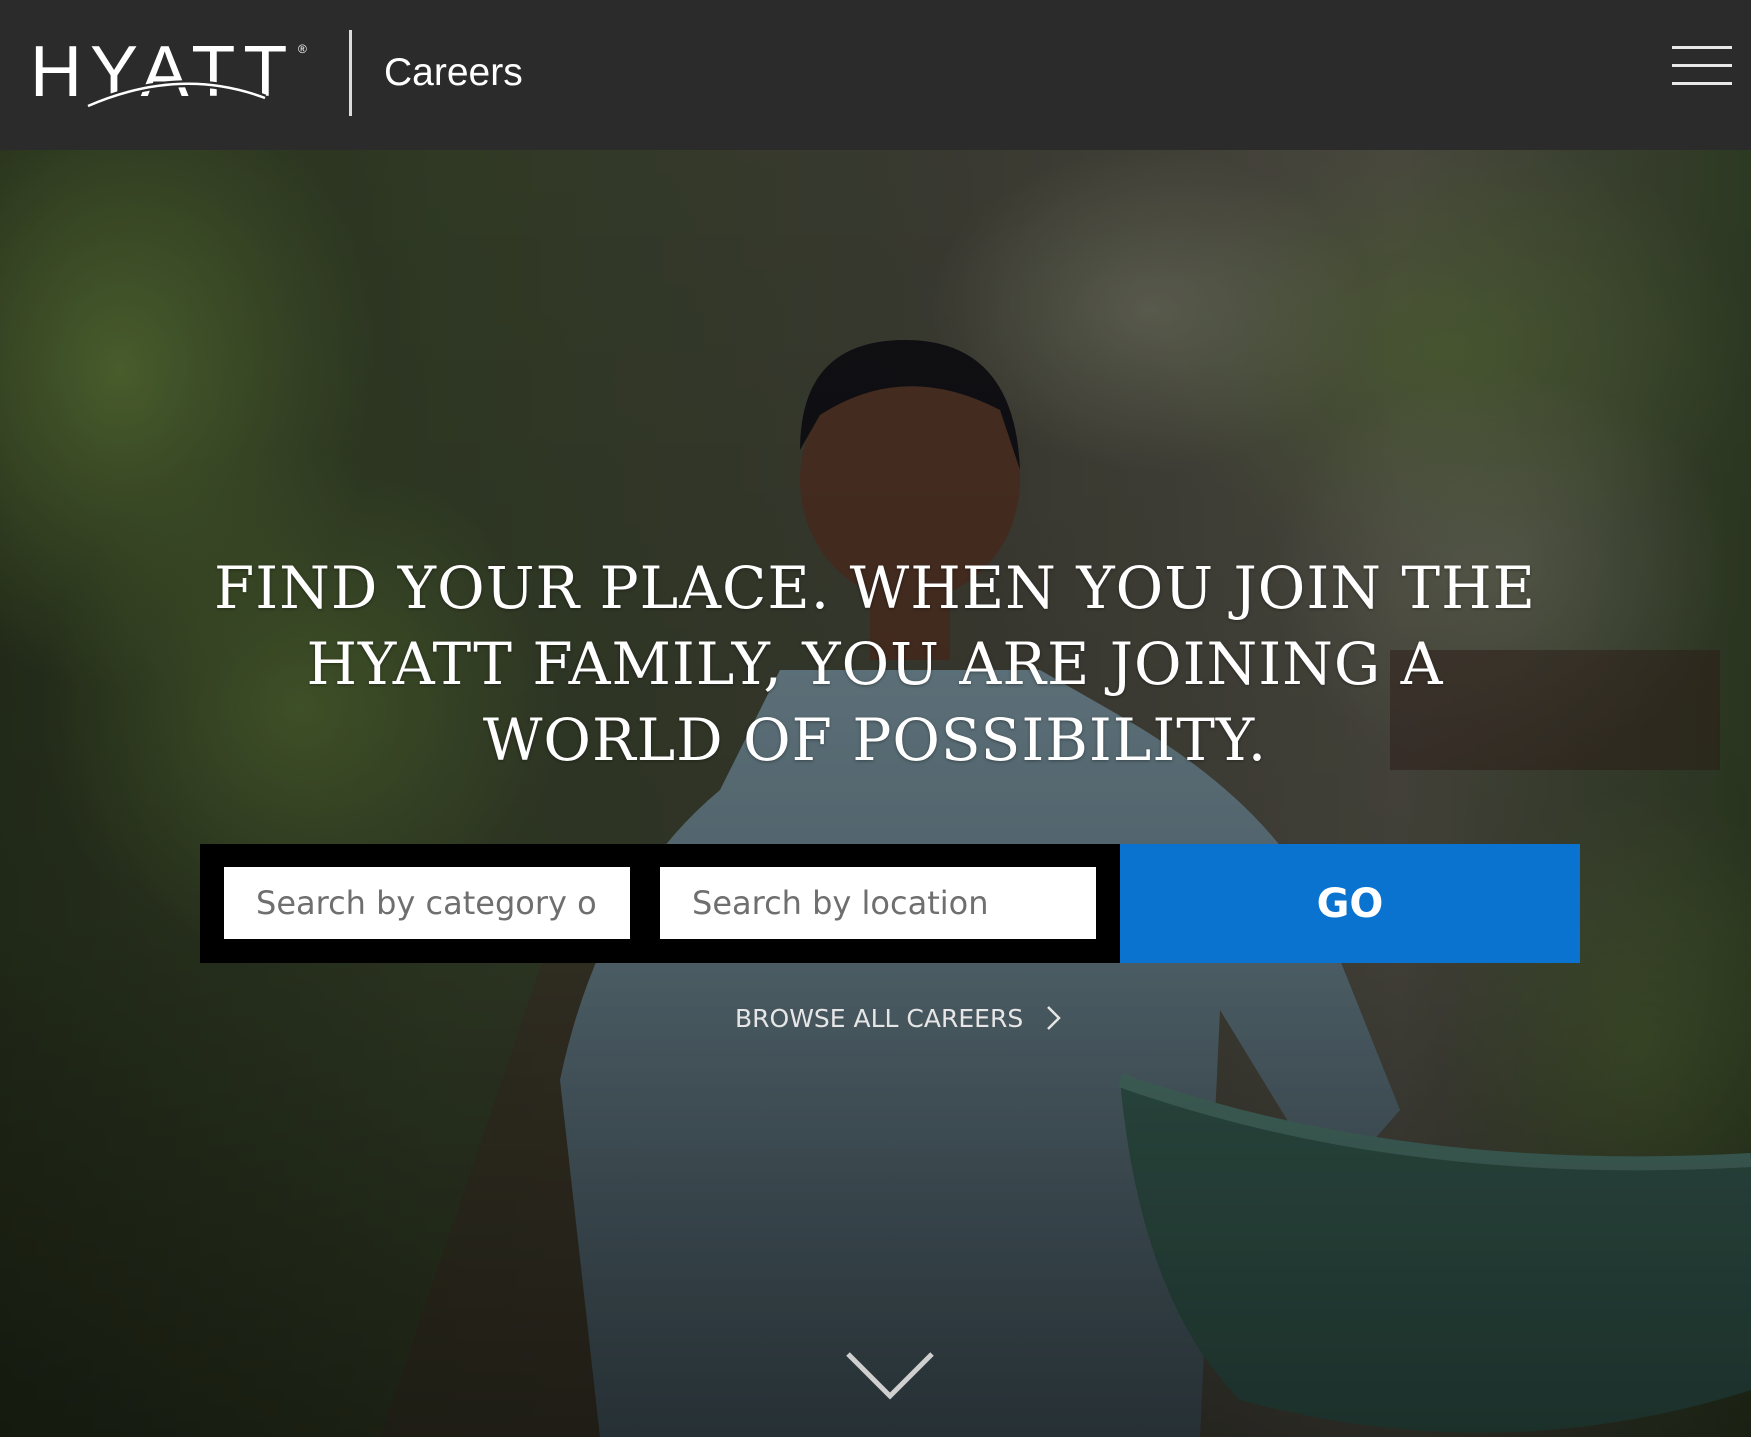  Describe the element at coordinates (1350, 903) in the screenshot. I see `go-button: GO` at that location.